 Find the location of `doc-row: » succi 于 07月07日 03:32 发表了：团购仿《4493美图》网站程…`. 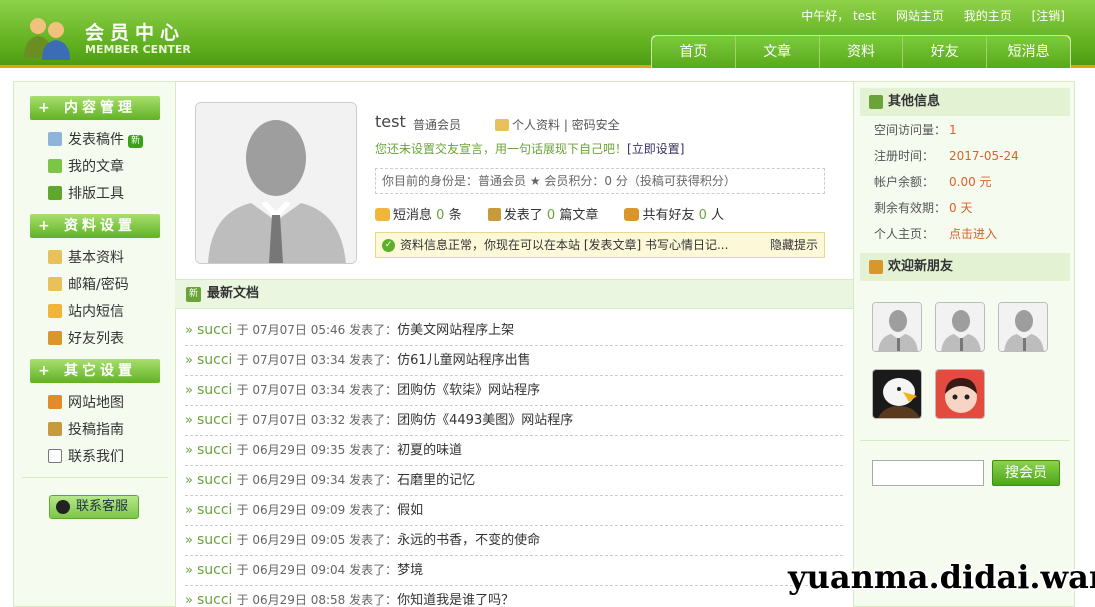

doc-row: » succi 于 07月07日 03:32 发表了：团购仿《4493美图》网站程… is located at coordinates (514, 421).